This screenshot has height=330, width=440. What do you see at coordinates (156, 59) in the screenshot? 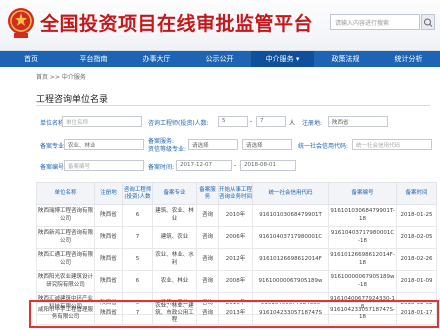
I see `nav-service-hall: 办事大厅` at bounding box center [156, 59].